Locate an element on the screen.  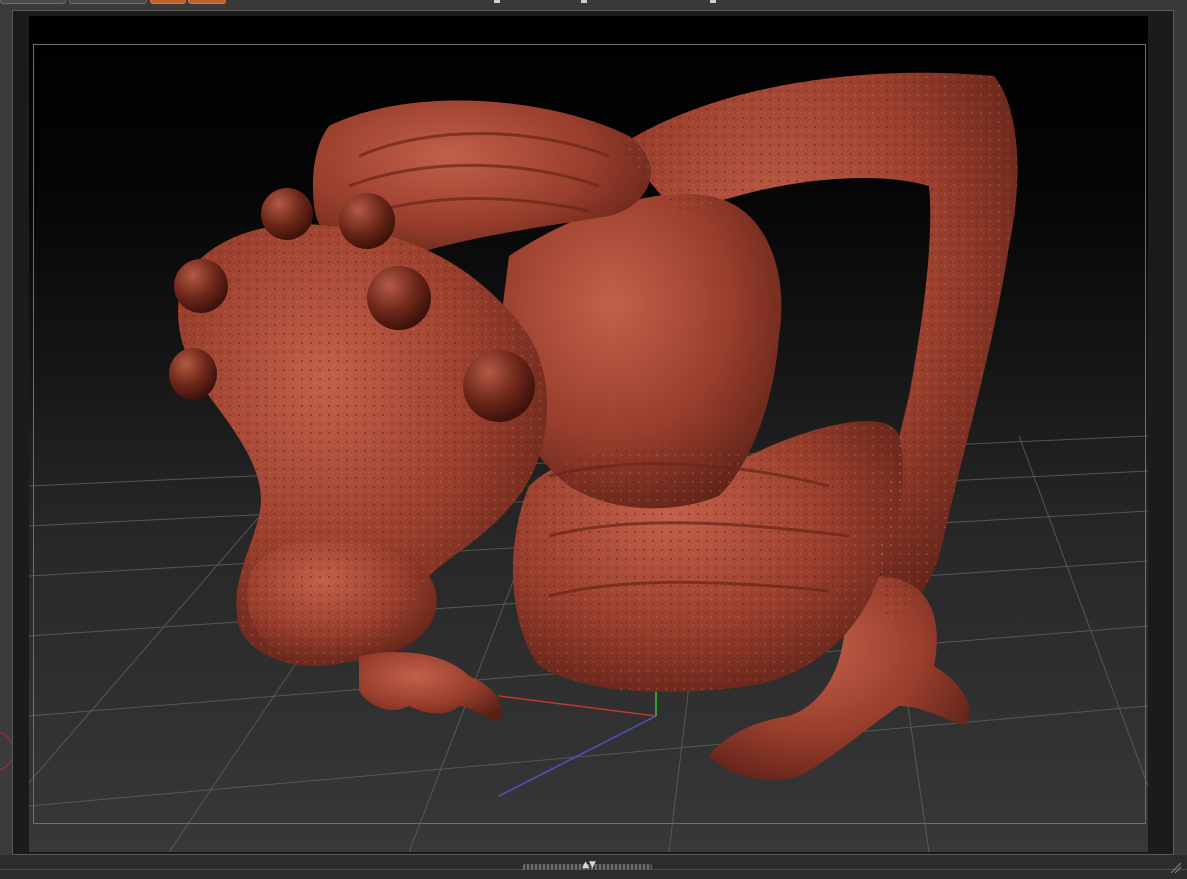
bottom-shelf: ▲▼ is located at coordinates (593, 867).